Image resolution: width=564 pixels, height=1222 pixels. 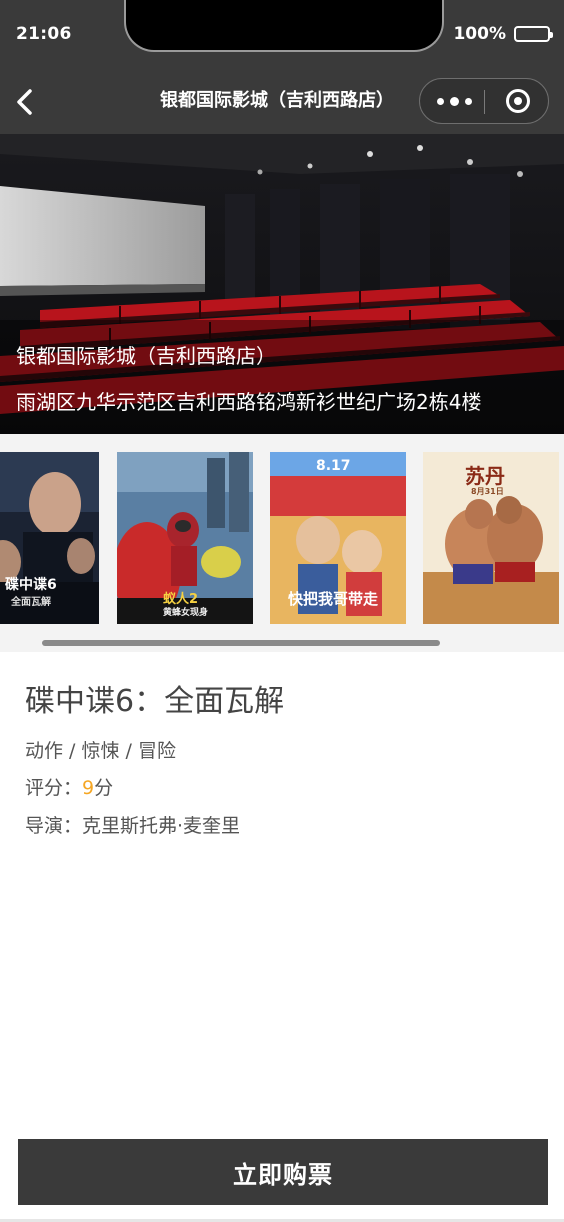 I want to click on back-button, so click(x=26, y=102).